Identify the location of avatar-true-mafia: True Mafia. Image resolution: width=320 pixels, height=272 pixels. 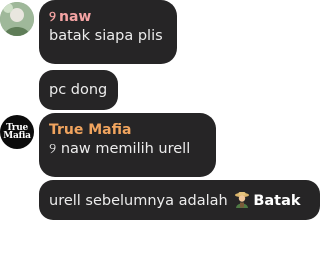
(17, 132).